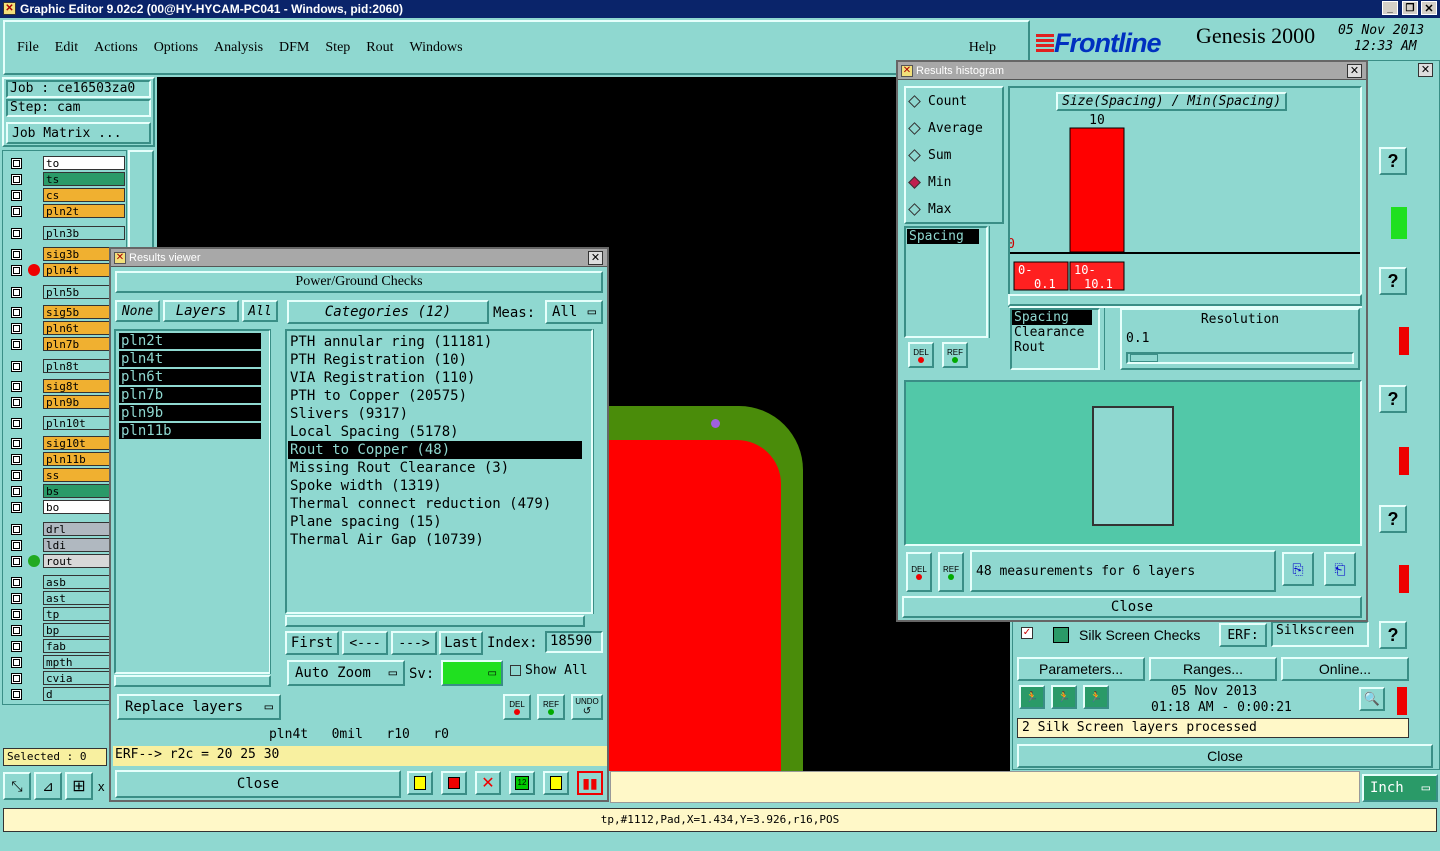 Image resolution: width=1440 pixels, height=851 pixels. What do you see at coordinates (365, 643) in the screenshot?
I see `prev-button: <---` at bounding box center [365, 643].